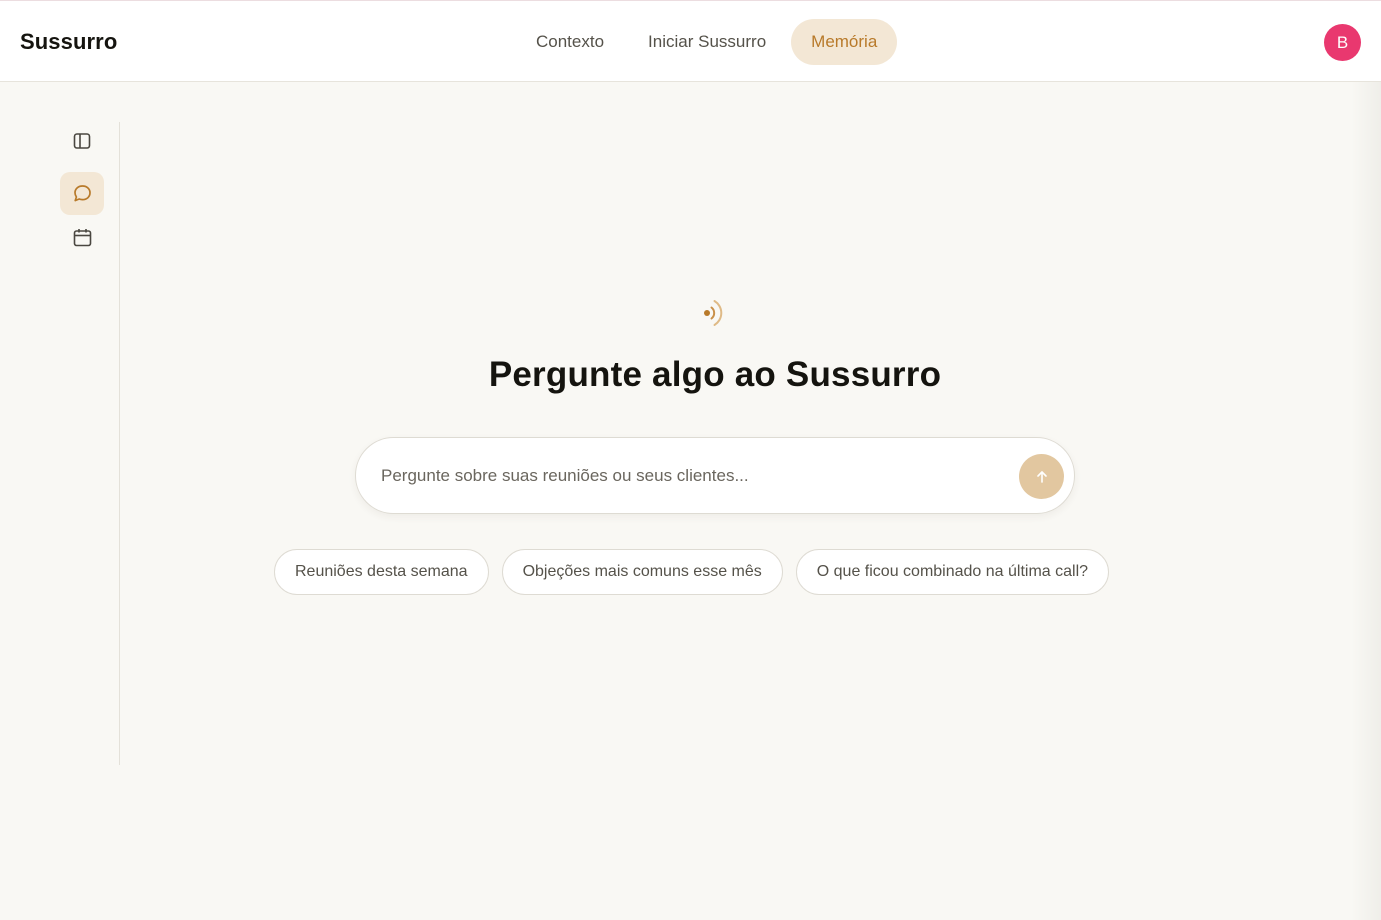 The image size is (1381, 920). I want to click on sound-wave-icon, so click(713, 313).